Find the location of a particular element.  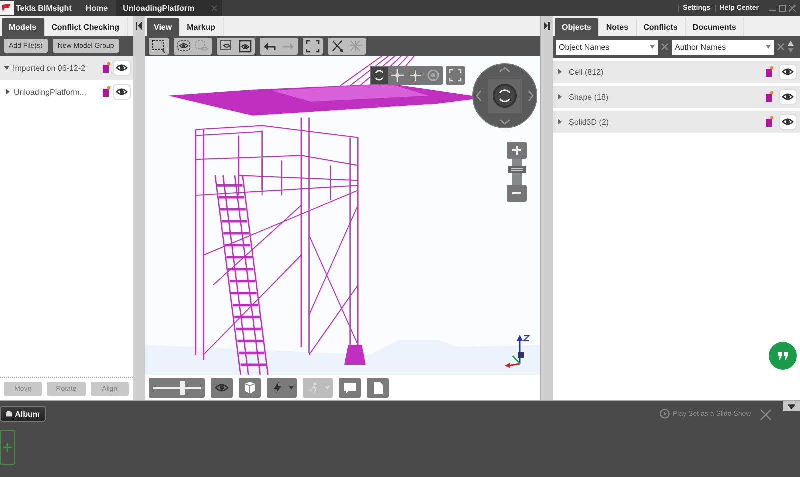

panel-tab: View is located at coordinates (163, 27).